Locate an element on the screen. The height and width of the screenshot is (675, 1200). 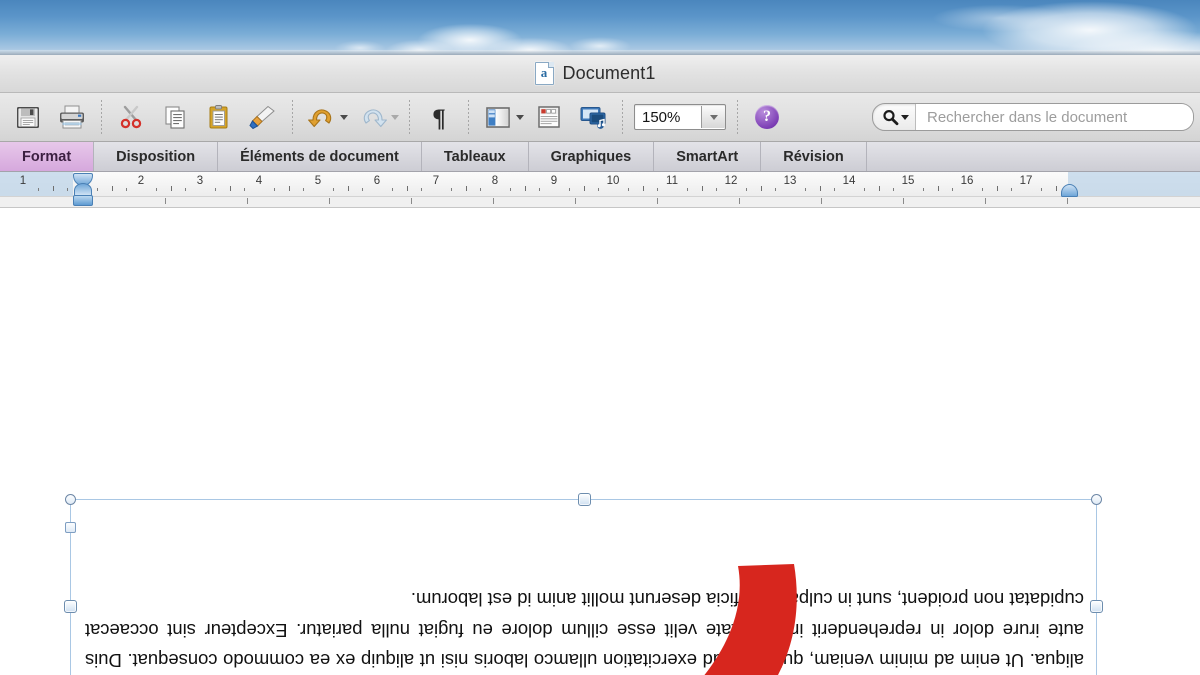
ruler-number: 16 is located at coordinates (967, 181).